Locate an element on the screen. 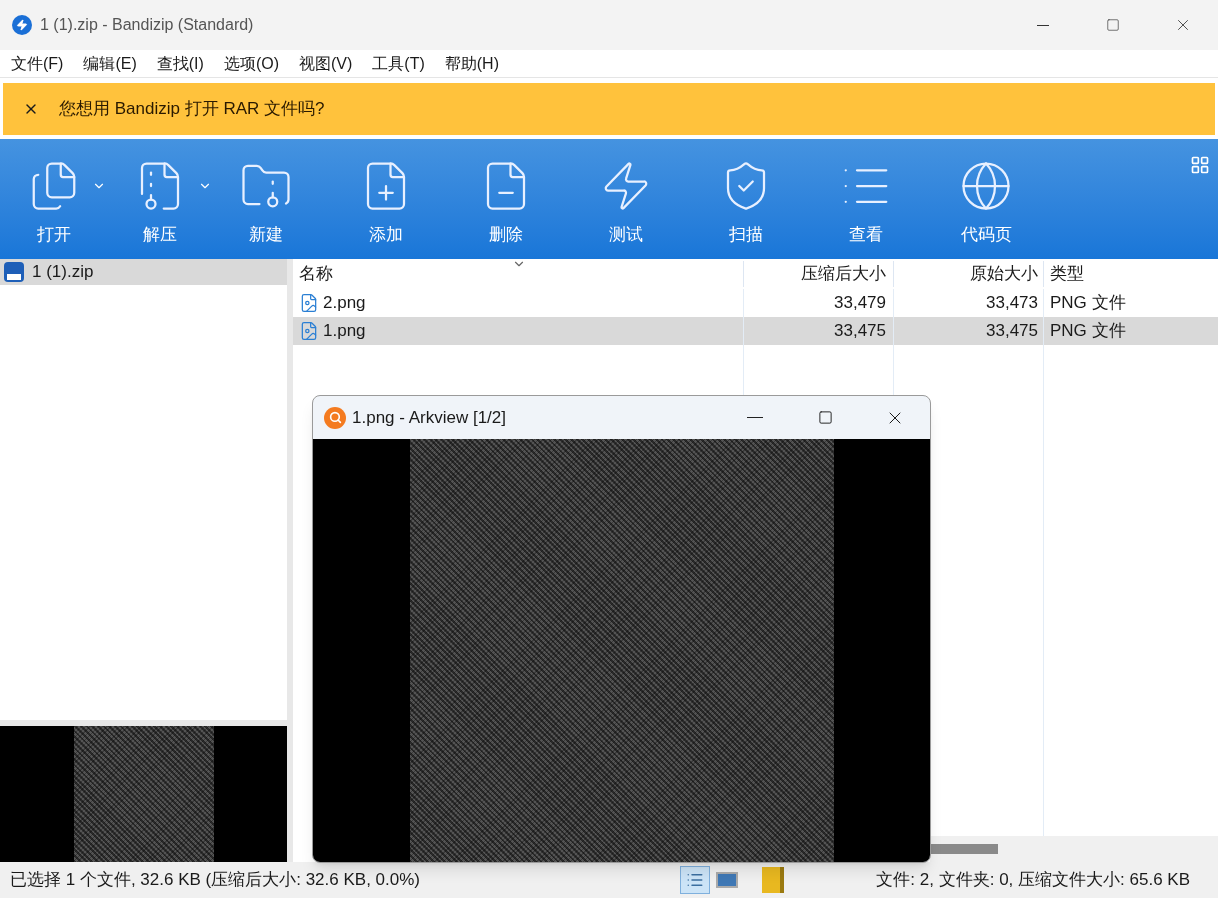 This screenshot has width=1218, height=898. original-size: 33,473 is located at coordinates (1012, 303).